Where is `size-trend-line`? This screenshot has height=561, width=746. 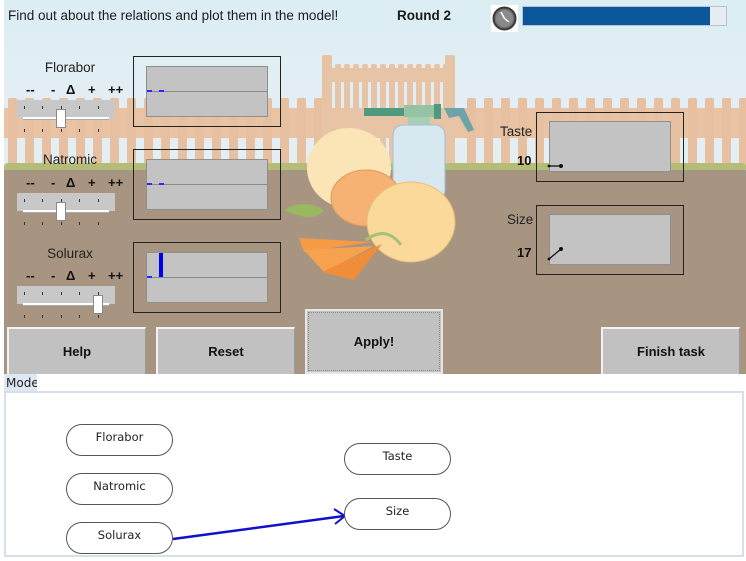
size-trend-line is located at coordinates (555, 254).